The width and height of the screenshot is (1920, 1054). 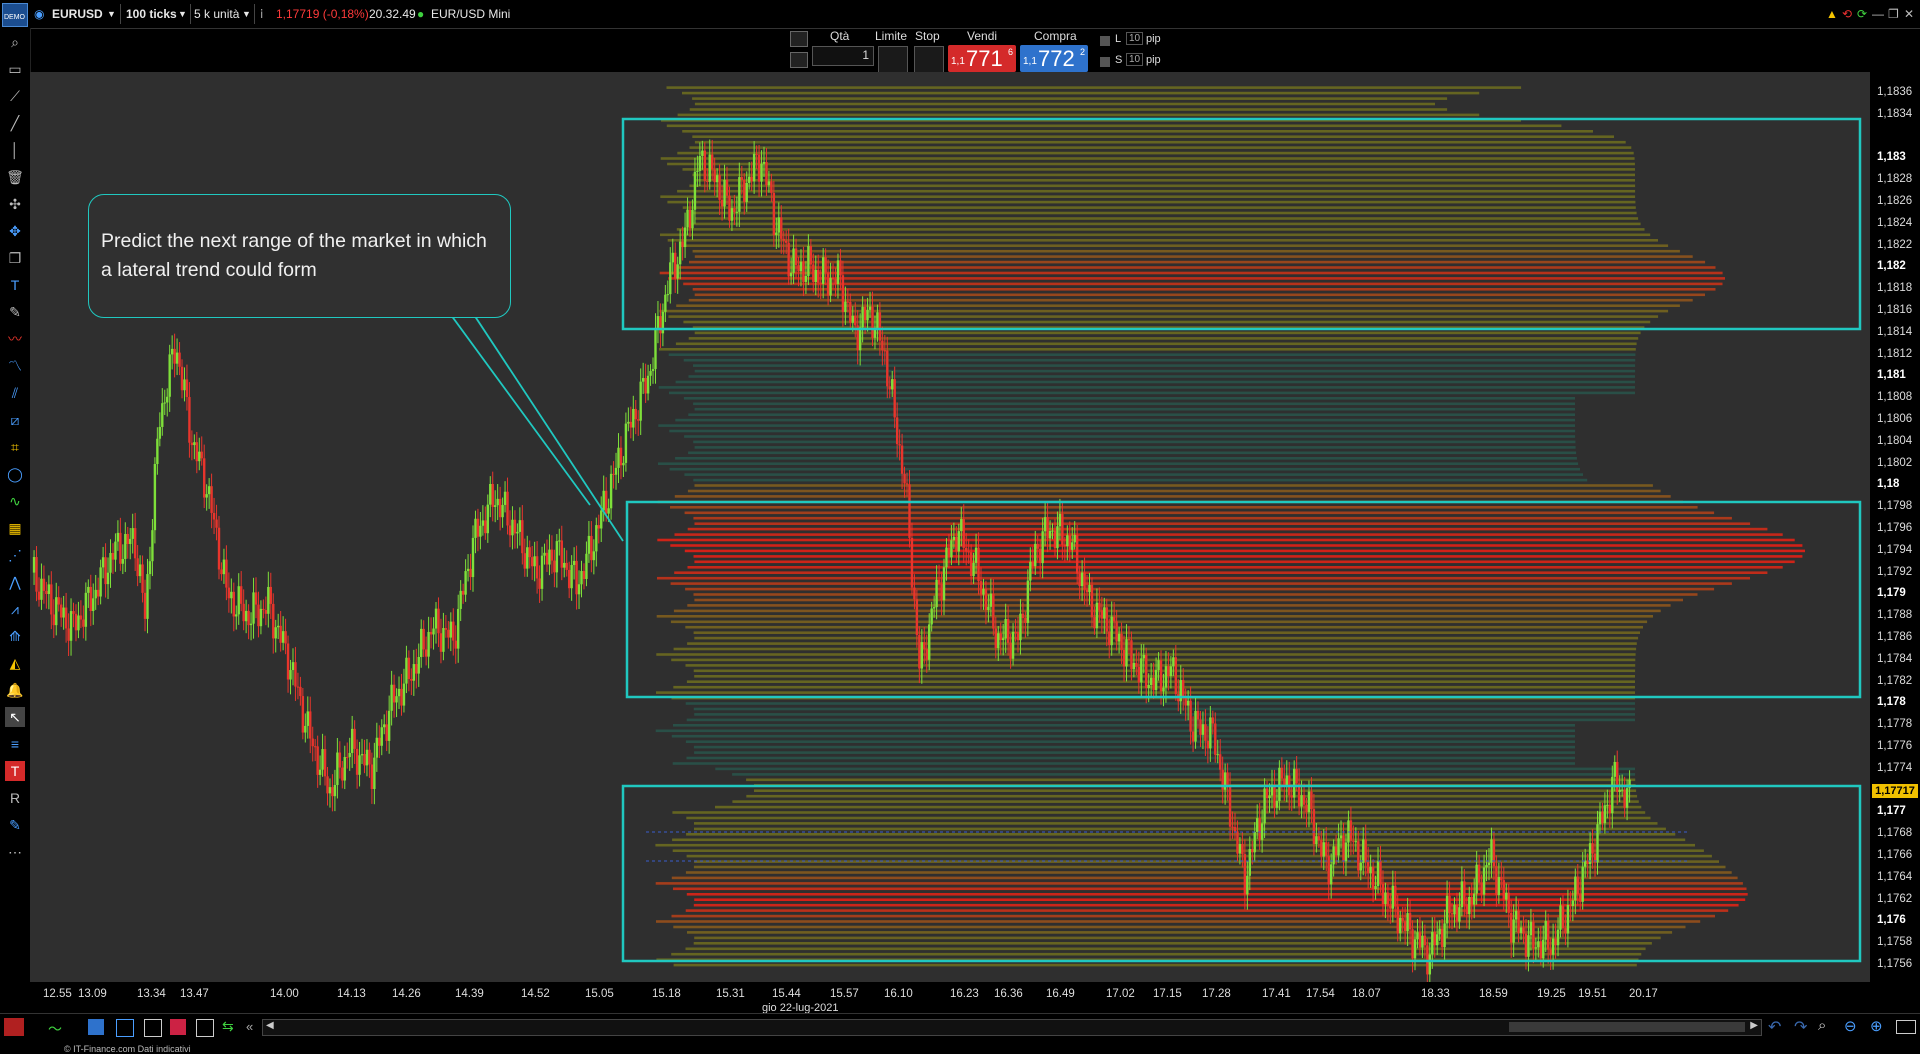 What do you see at coordinates (15, 474) in the screenshot?
I see `circle-icon: ◯` at bounding box center [15, 474].